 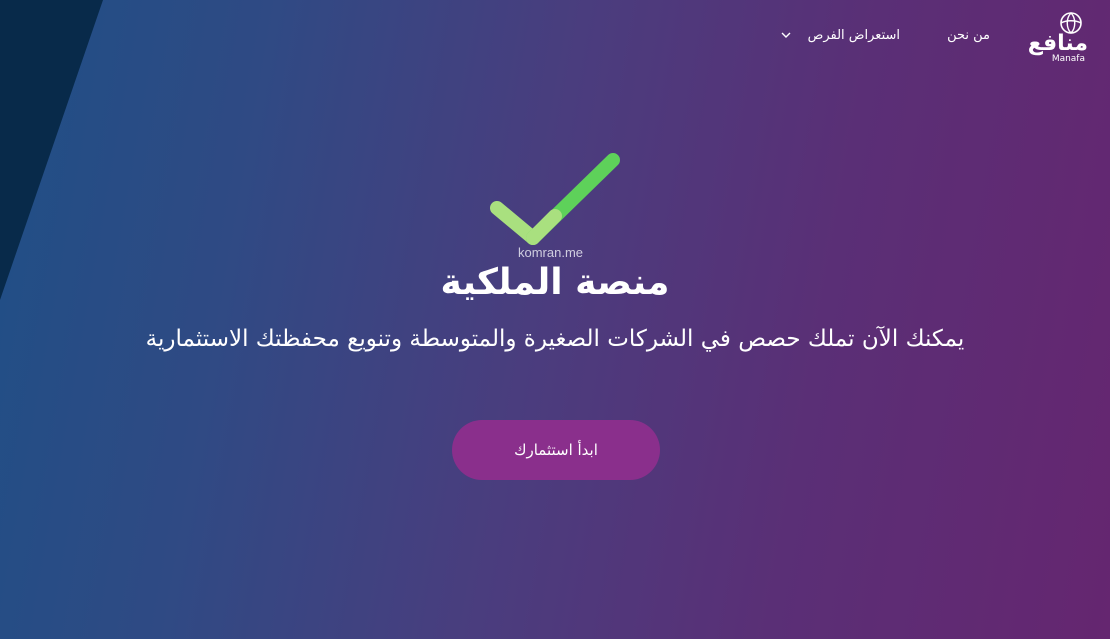 What do you see at coordinates (551, 252) in the screenshot?
I see `watermark-text: komran.me` at bounding box center [551, 252].